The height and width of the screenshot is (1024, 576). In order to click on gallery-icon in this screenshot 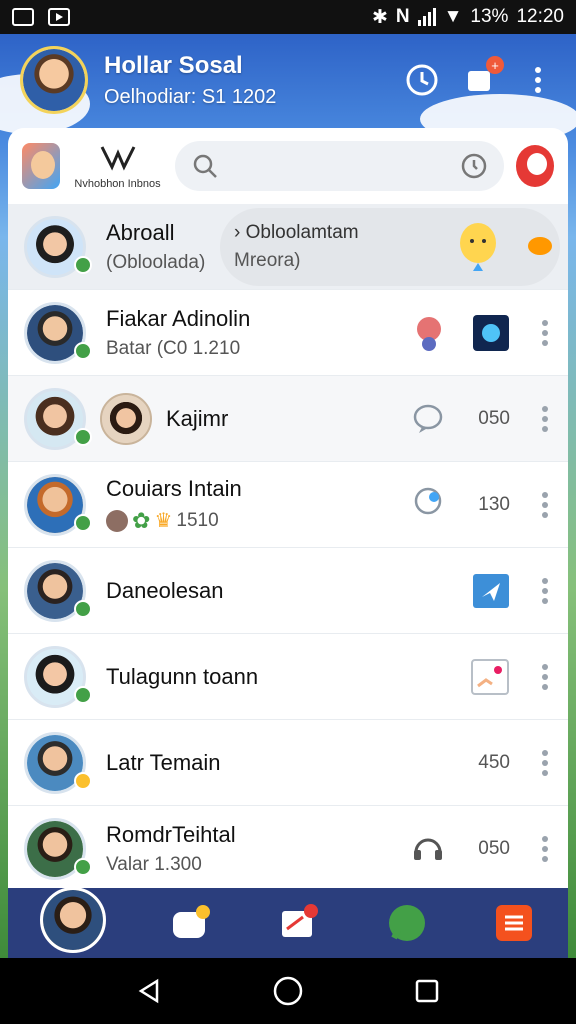, I will do `click(23, 17)`.